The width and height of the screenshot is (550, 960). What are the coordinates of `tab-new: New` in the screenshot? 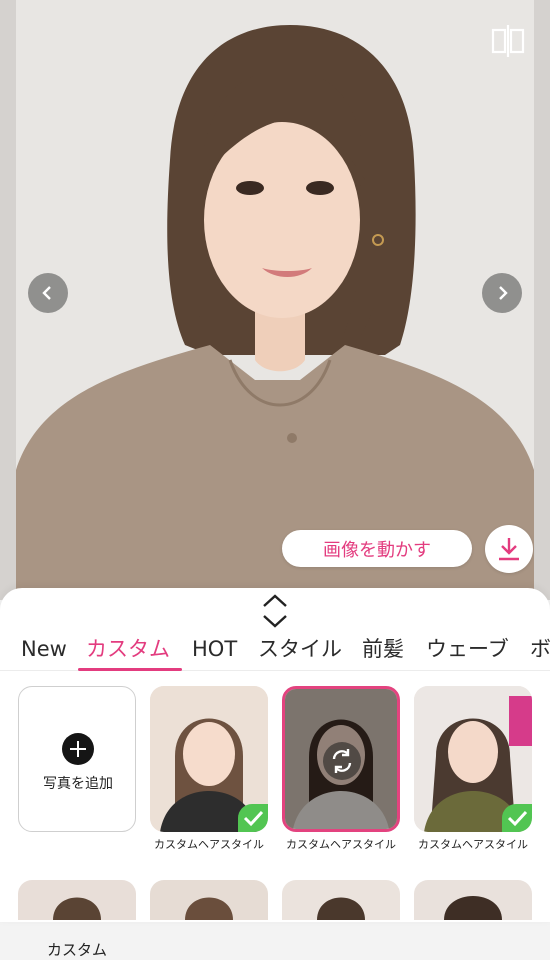 It's located at (44, 649).